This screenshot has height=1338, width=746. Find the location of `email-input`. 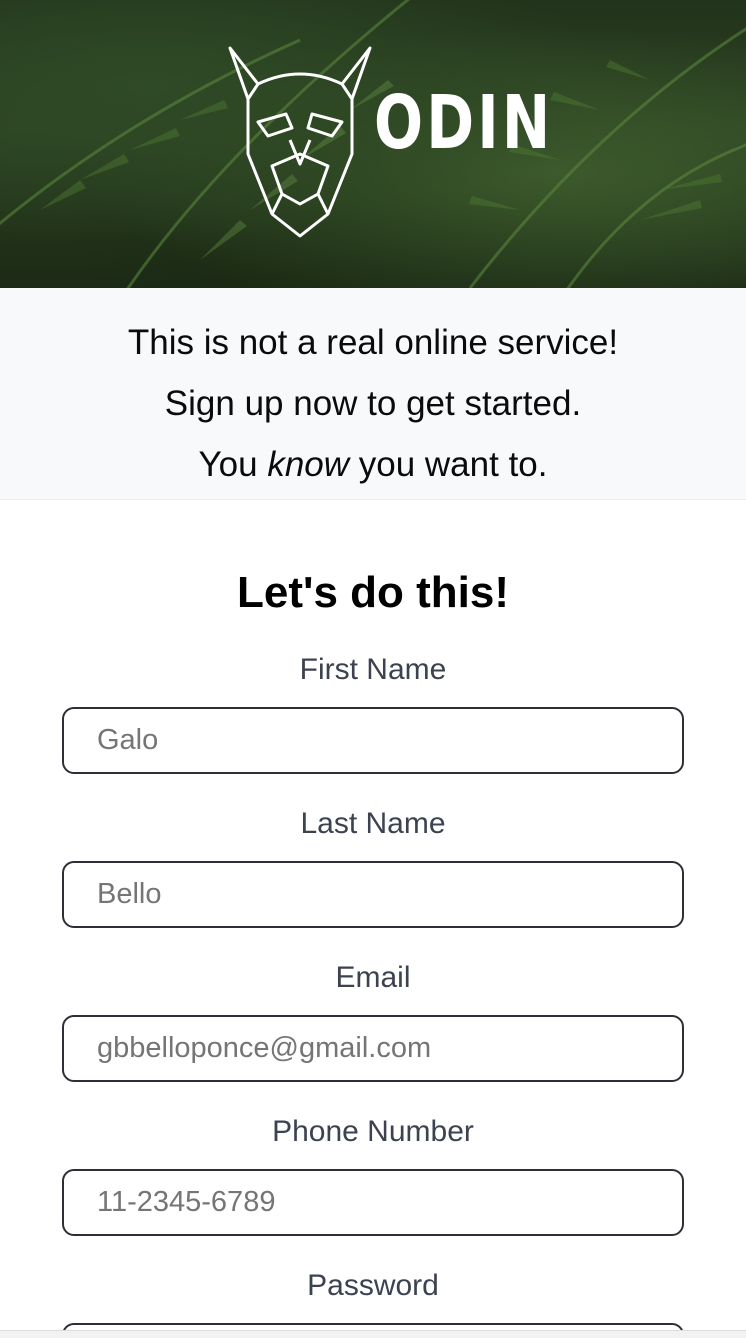

email-input is located at coordinates (373, 1048).